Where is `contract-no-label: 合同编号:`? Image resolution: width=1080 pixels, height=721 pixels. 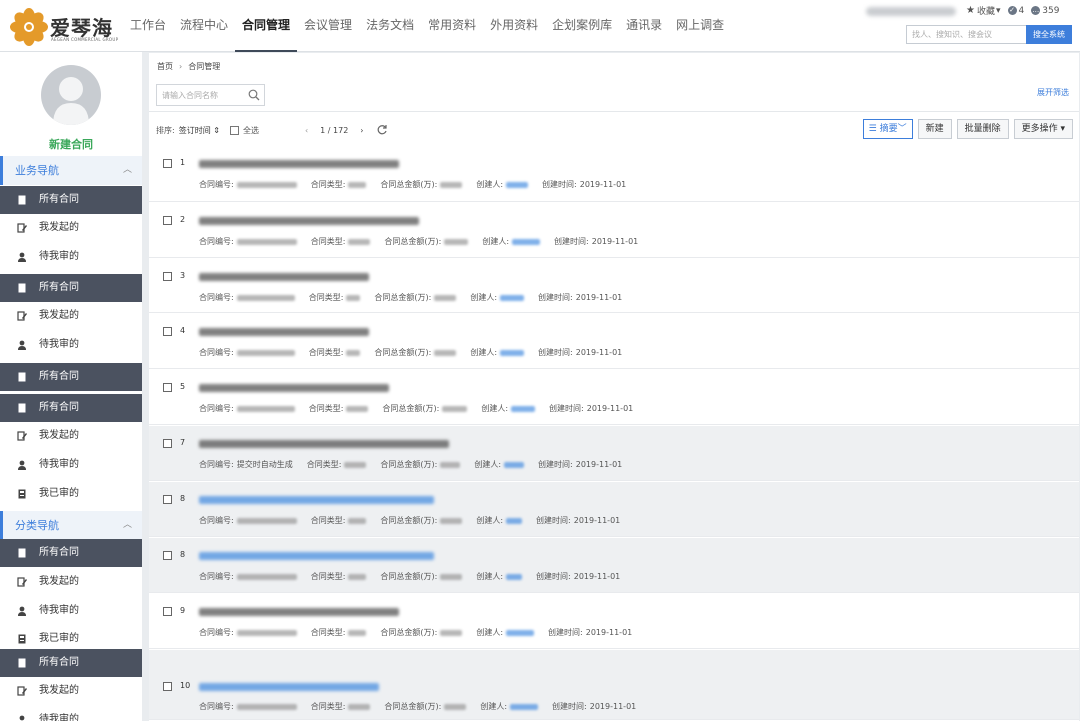
contract-no-label: 合同编号: is located at coordinates (216, 352).